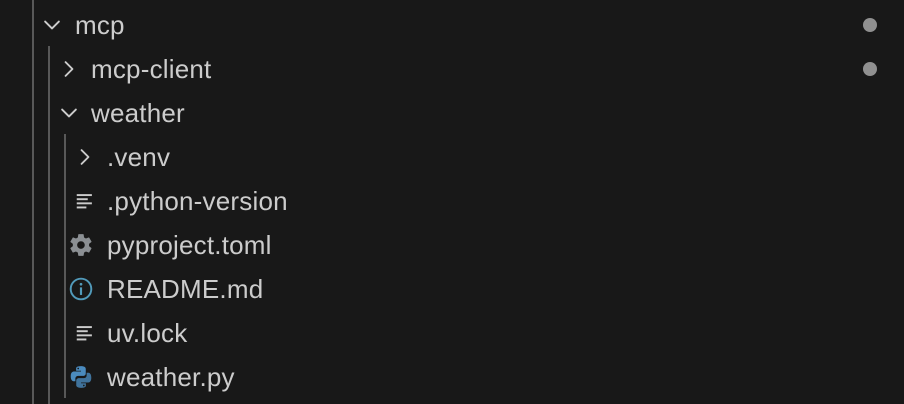 Image resolution: width=904 pixels, height=404 pixels. I want to click on tree-item-label: .venv, so click(139, 157).